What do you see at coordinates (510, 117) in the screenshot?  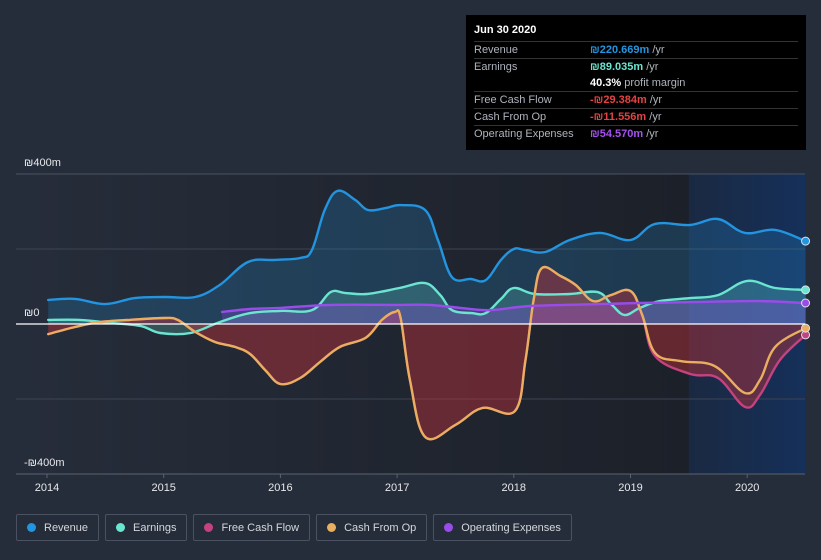 I see `tooltip-label: Cash From Op` at bounding box center [510, 117].